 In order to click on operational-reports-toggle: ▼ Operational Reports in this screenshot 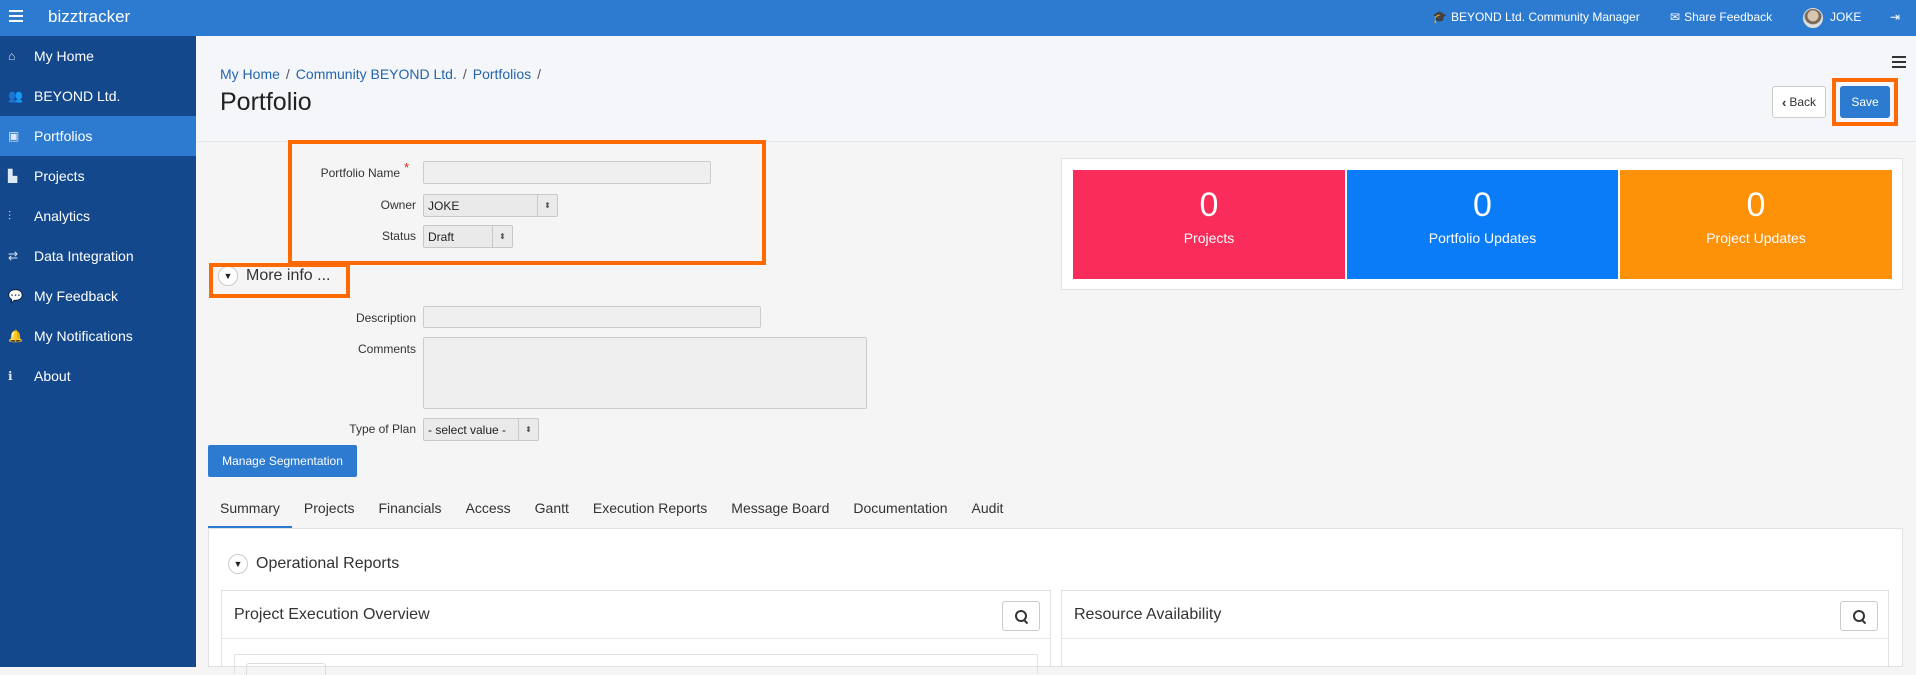, I will do `click(313, 564)`.